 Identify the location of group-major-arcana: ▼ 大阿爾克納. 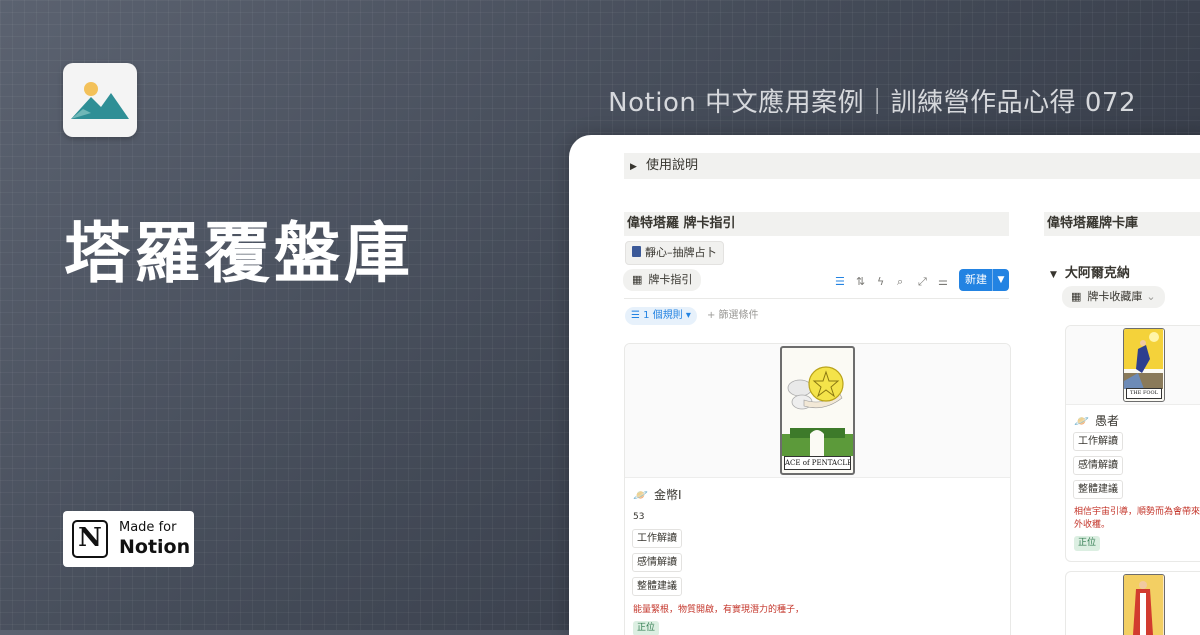
(1090, 271).